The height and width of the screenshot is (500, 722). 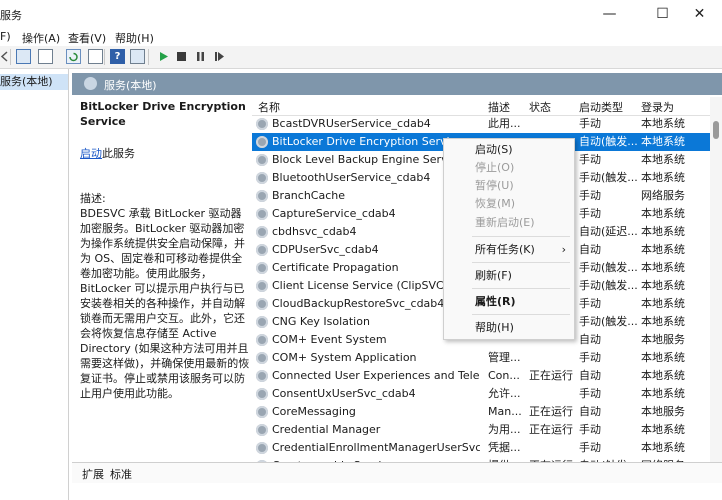 What do you see at coordinates (200, 56) in the screenshot?
I see `pause-icon` at bounding box center [200, 56].